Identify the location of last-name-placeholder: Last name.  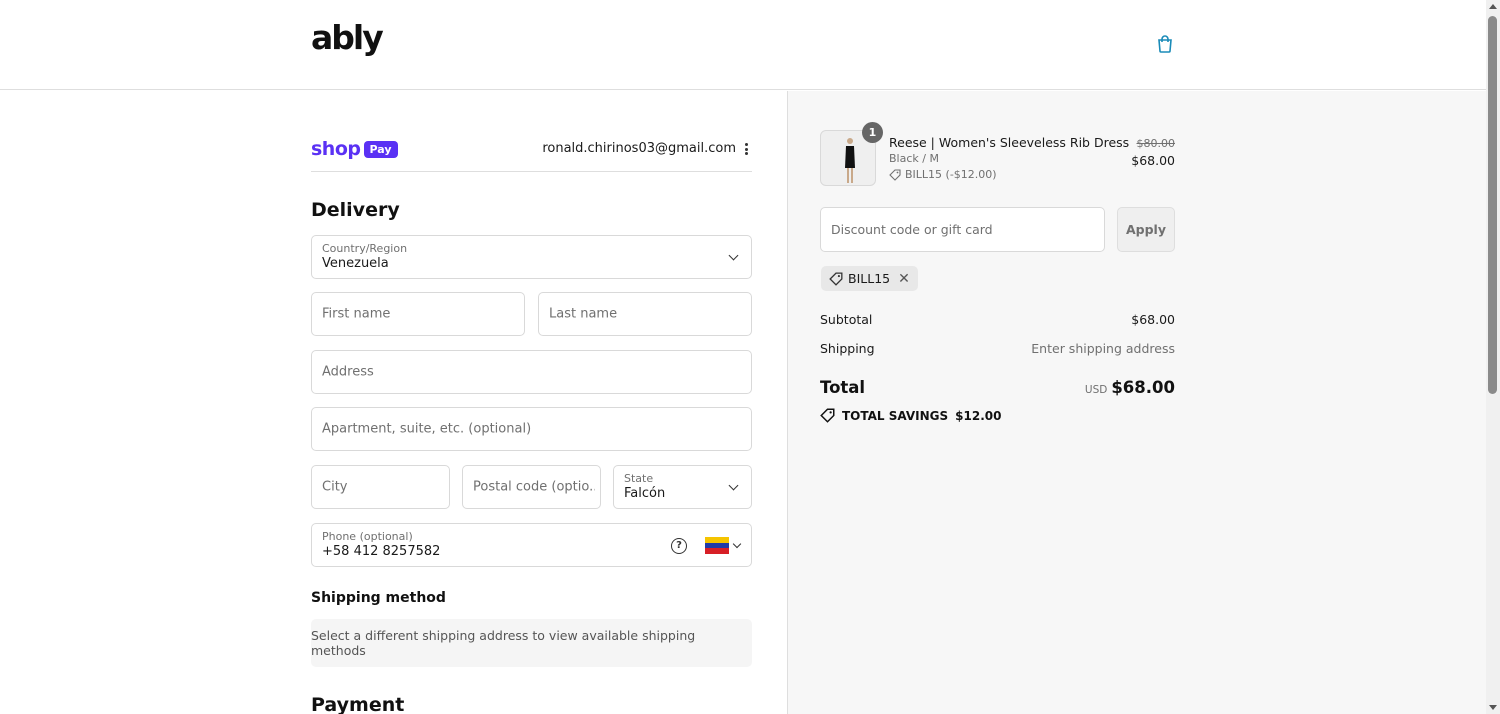
(583, 314).